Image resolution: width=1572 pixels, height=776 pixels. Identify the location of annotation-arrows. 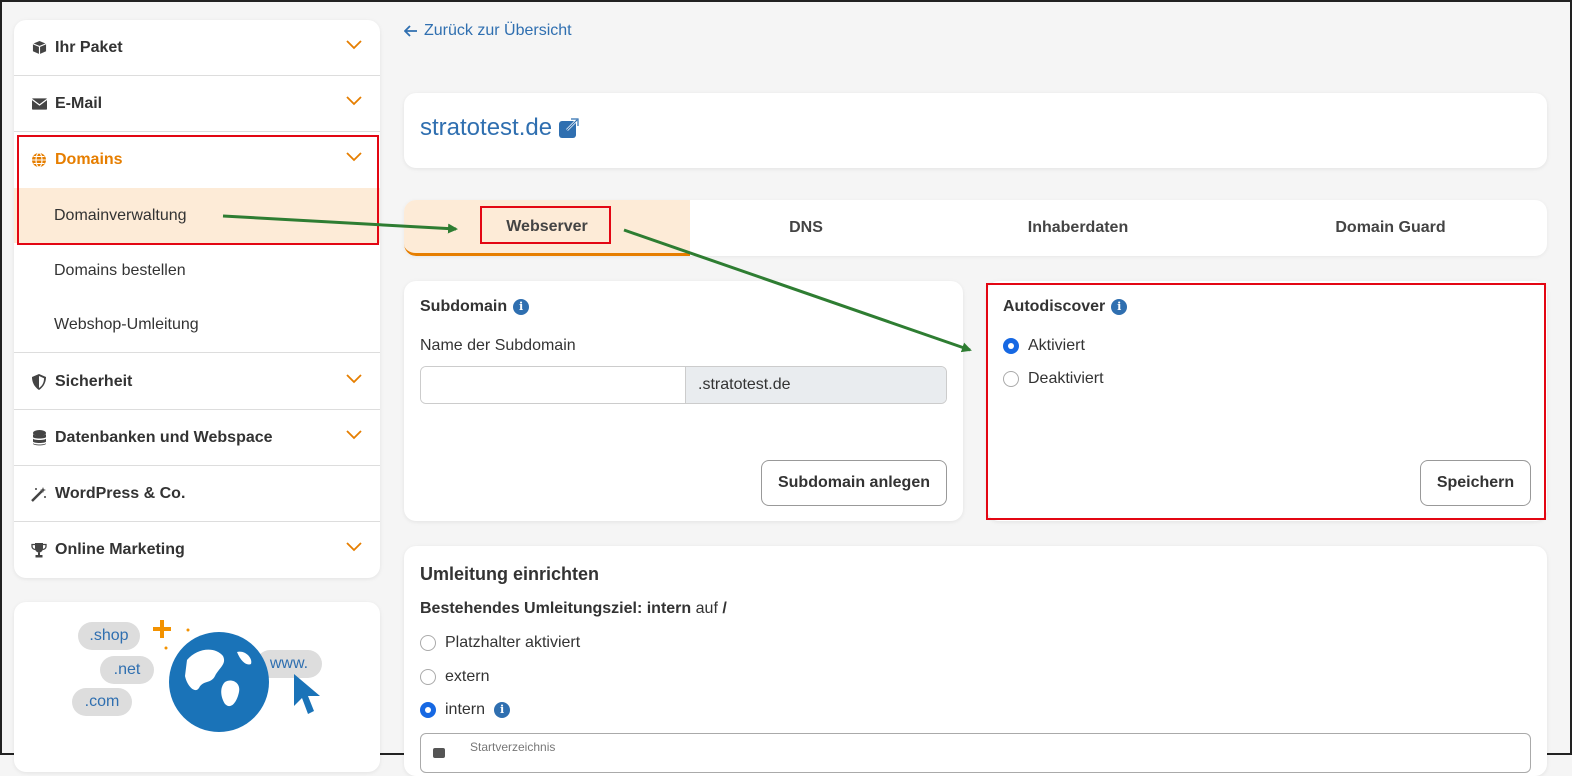
(597, 283).